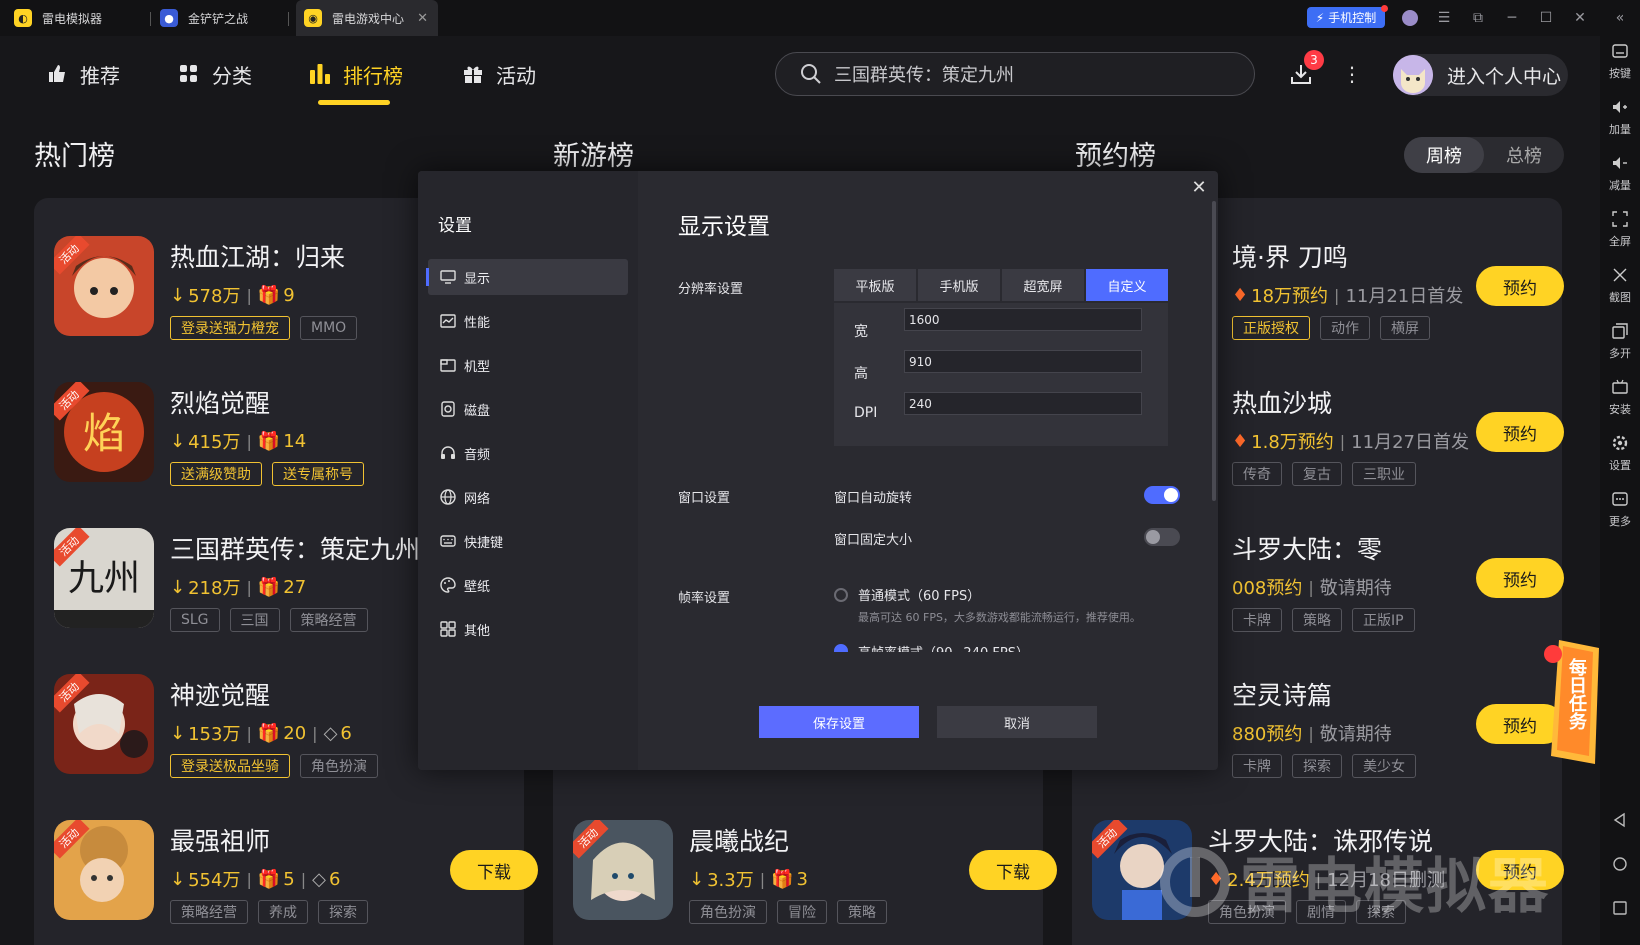 Image resolution: width=1640 pixels, height=945 pixels. Describe the element at coordinates (861, 332) in the screenshot. I see `width-label: 宽` at that location.